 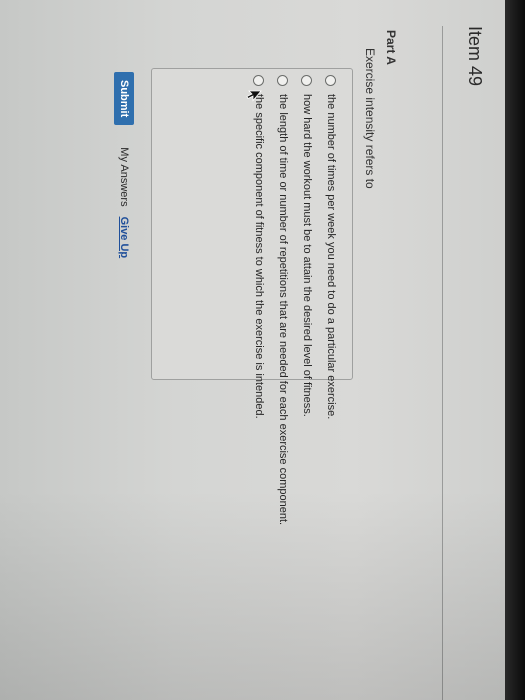 What do you see at coordinates (254, 96) in the screenshot?
I see `mouse-pointer-icon` at bounding box center [254, 96].